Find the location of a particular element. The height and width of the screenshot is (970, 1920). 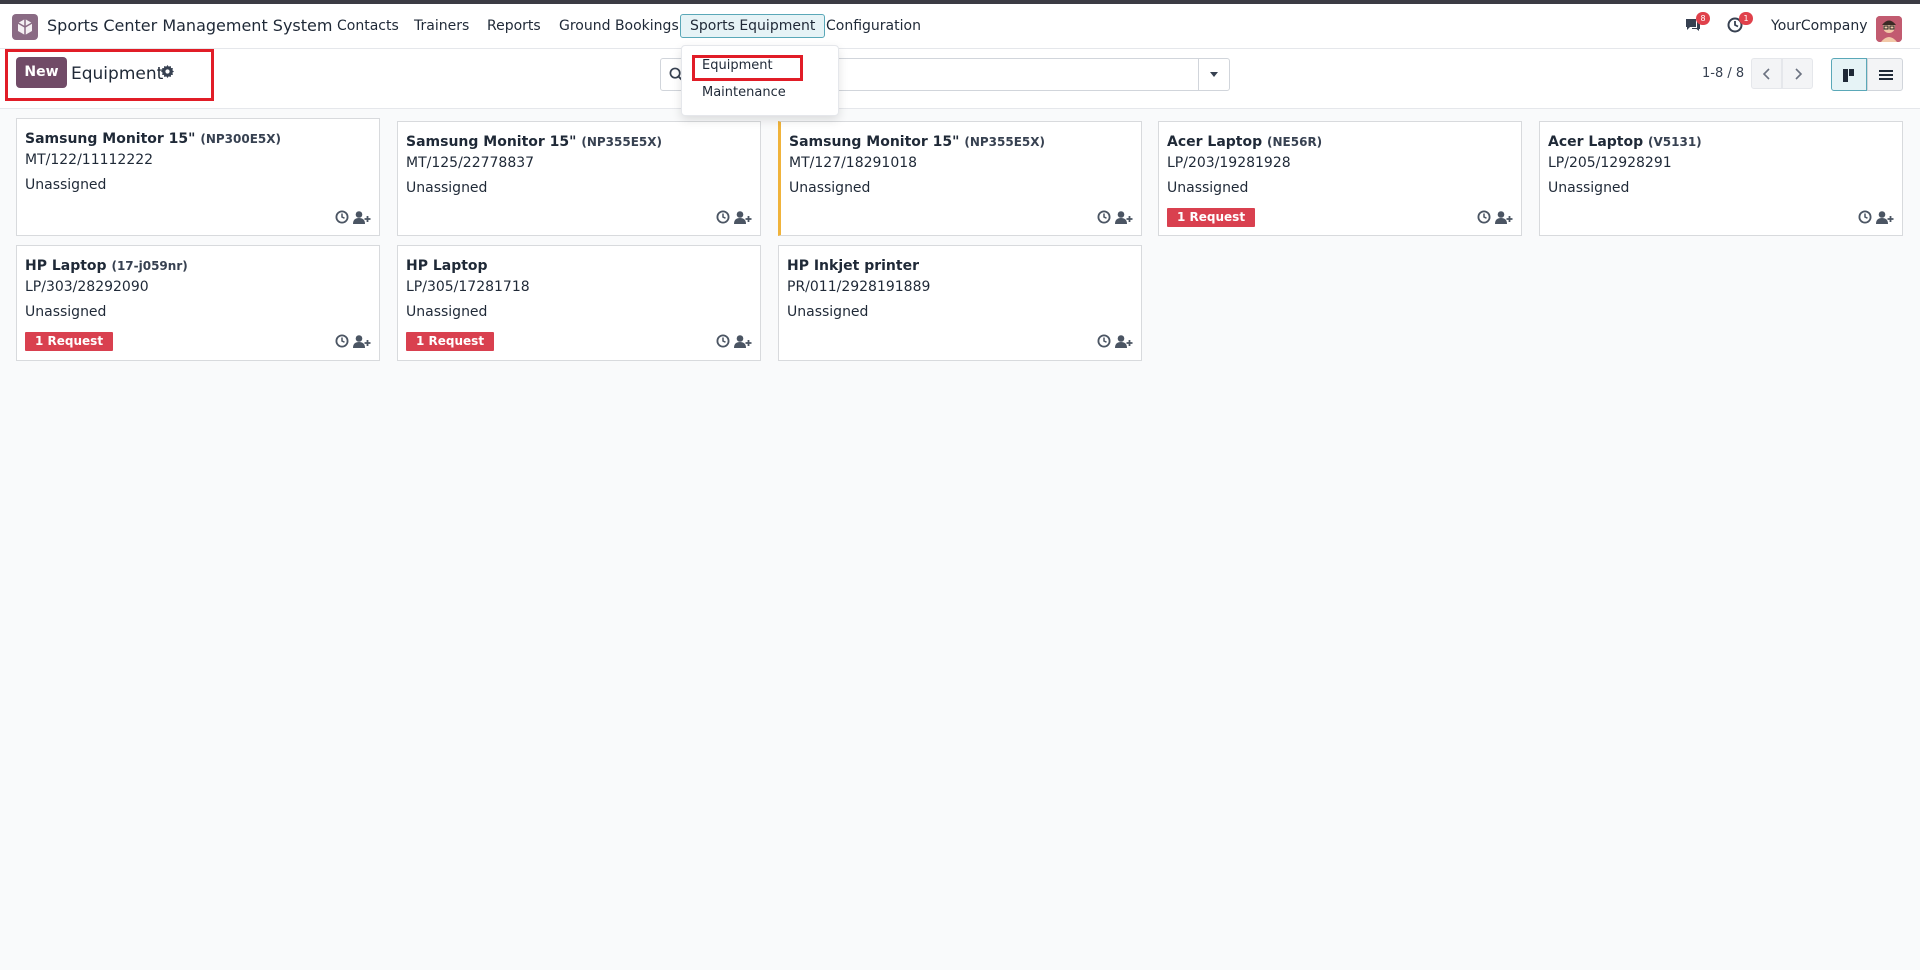

pager-next-button is located at coordinates (1797, 73).